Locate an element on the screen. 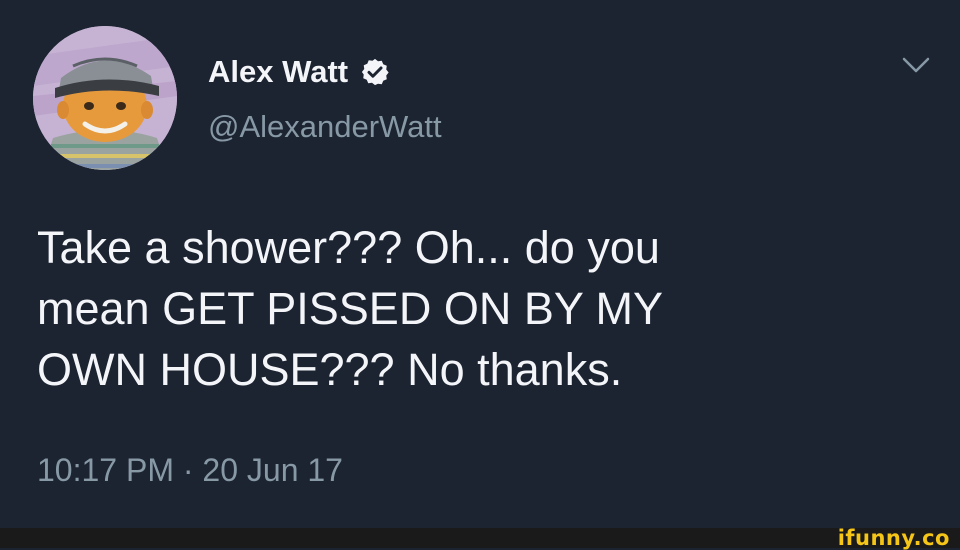  tweet-text-line: mean GET PISSED ON BY MY is located at coordinates (350, 308).